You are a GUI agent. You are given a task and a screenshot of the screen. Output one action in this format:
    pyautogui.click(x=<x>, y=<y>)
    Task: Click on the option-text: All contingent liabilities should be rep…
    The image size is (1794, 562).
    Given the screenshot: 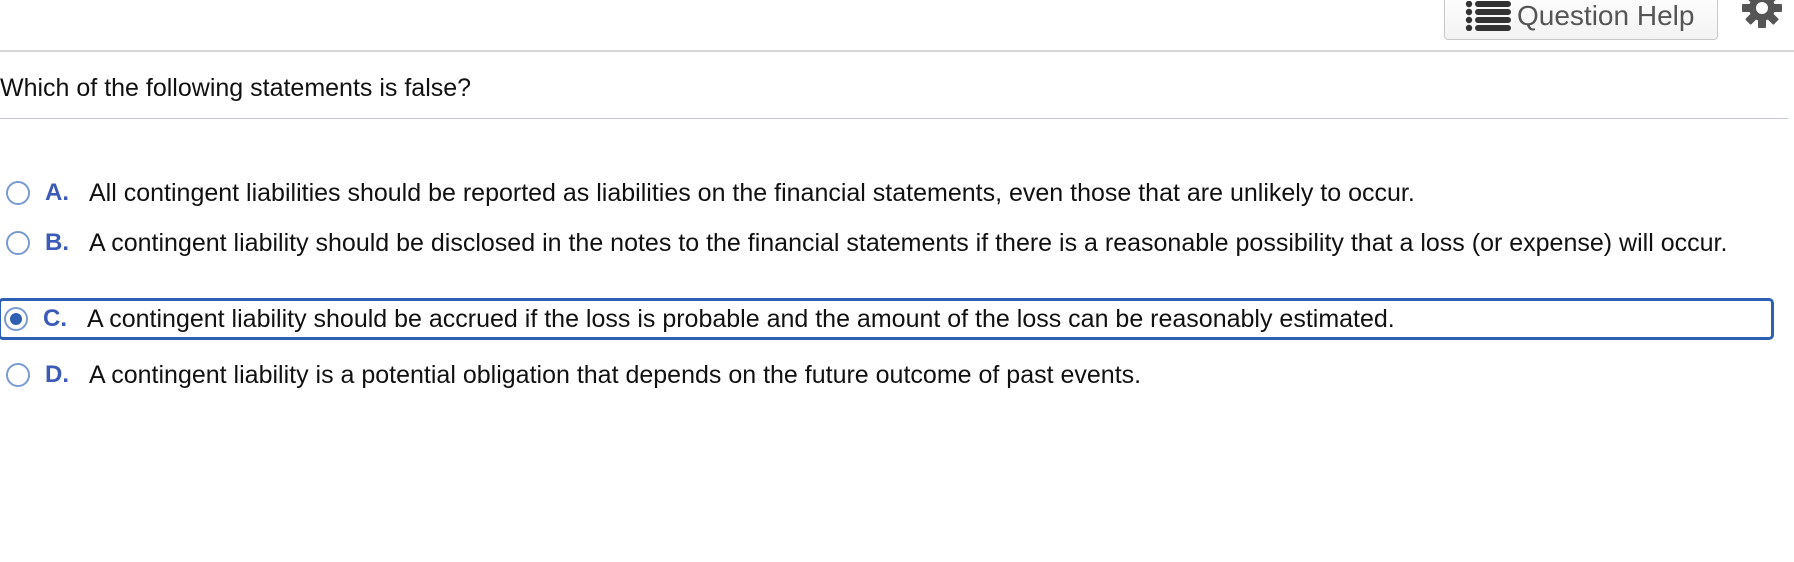 What is the action you would take?
    pyautogui.click(x=752, y=193)
    